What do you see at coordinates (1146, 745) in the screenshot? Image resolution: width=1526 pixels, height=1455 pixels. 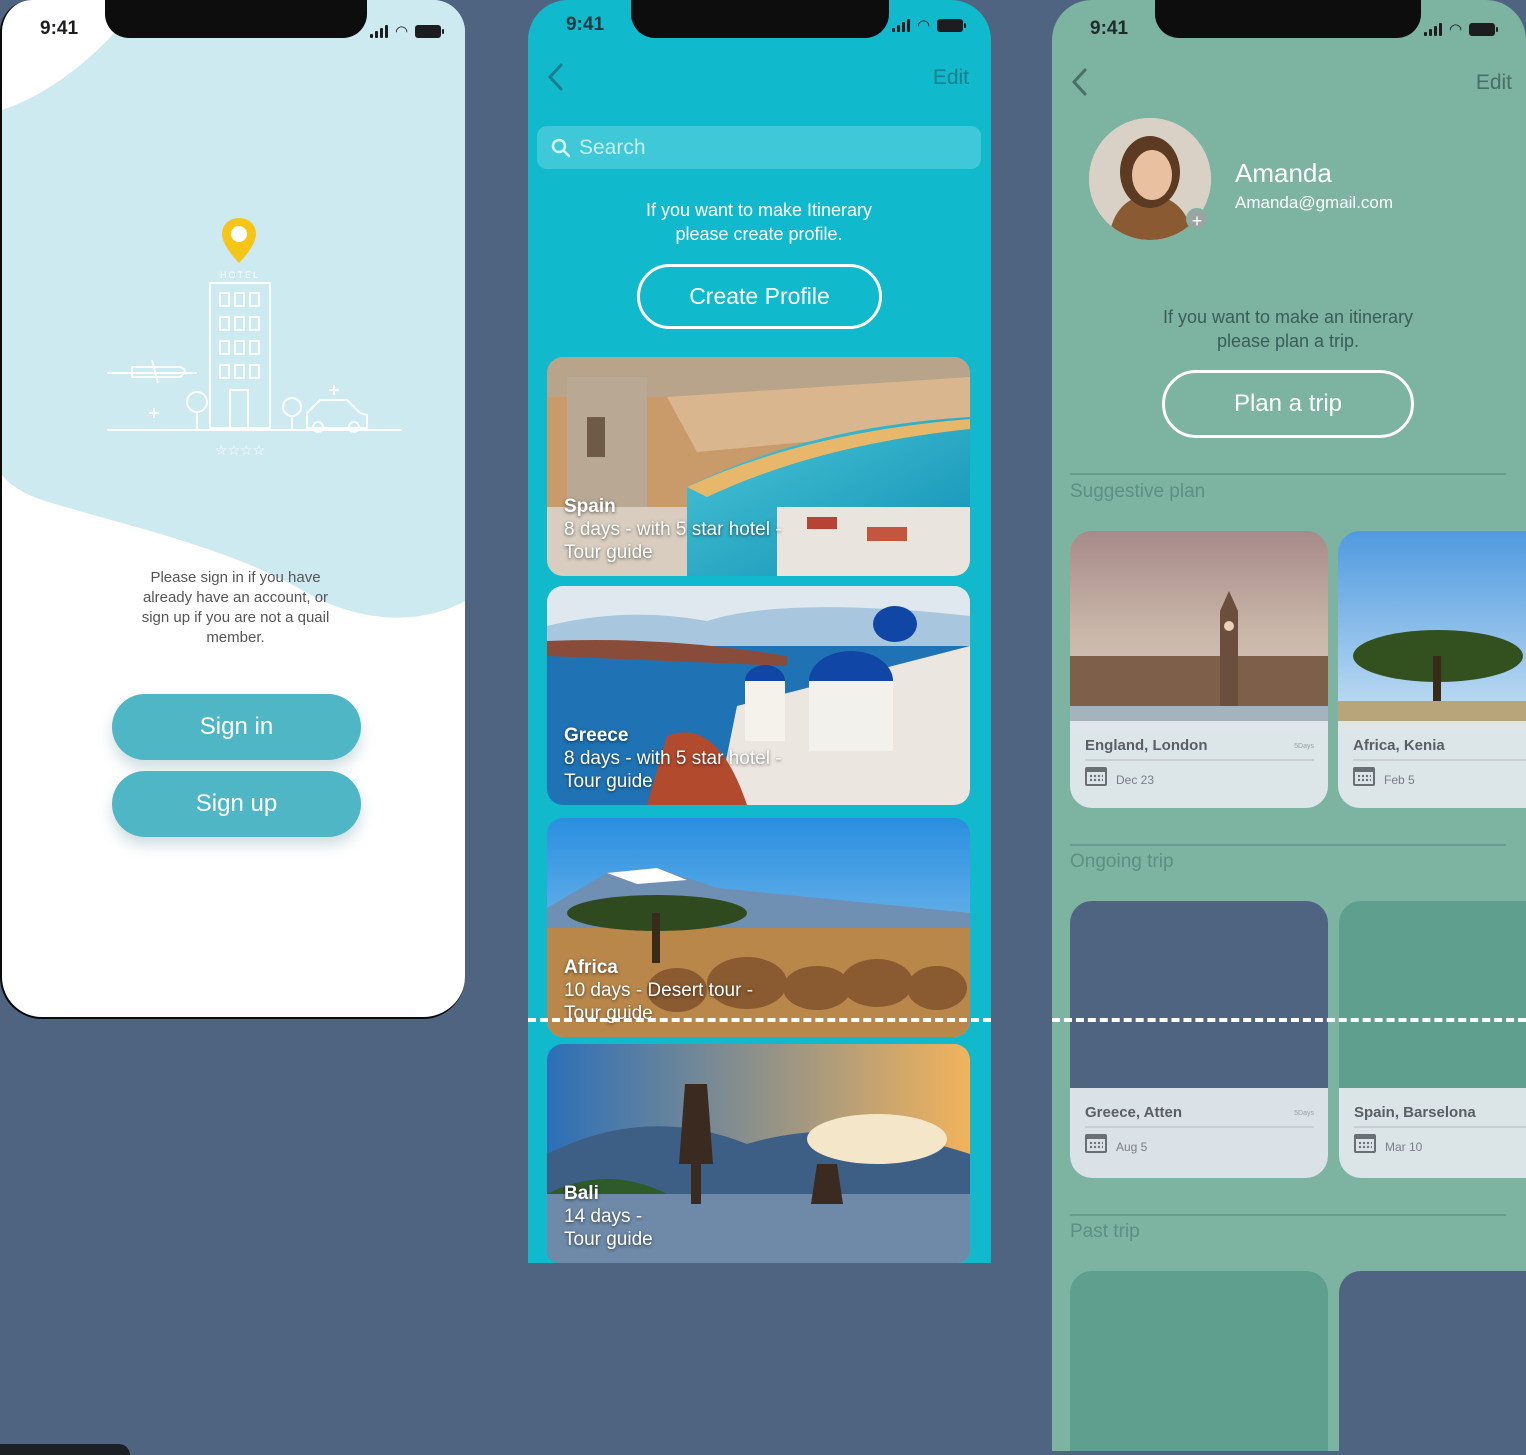 I see `trip-location: England, London` at bounding box center [1146, 745].